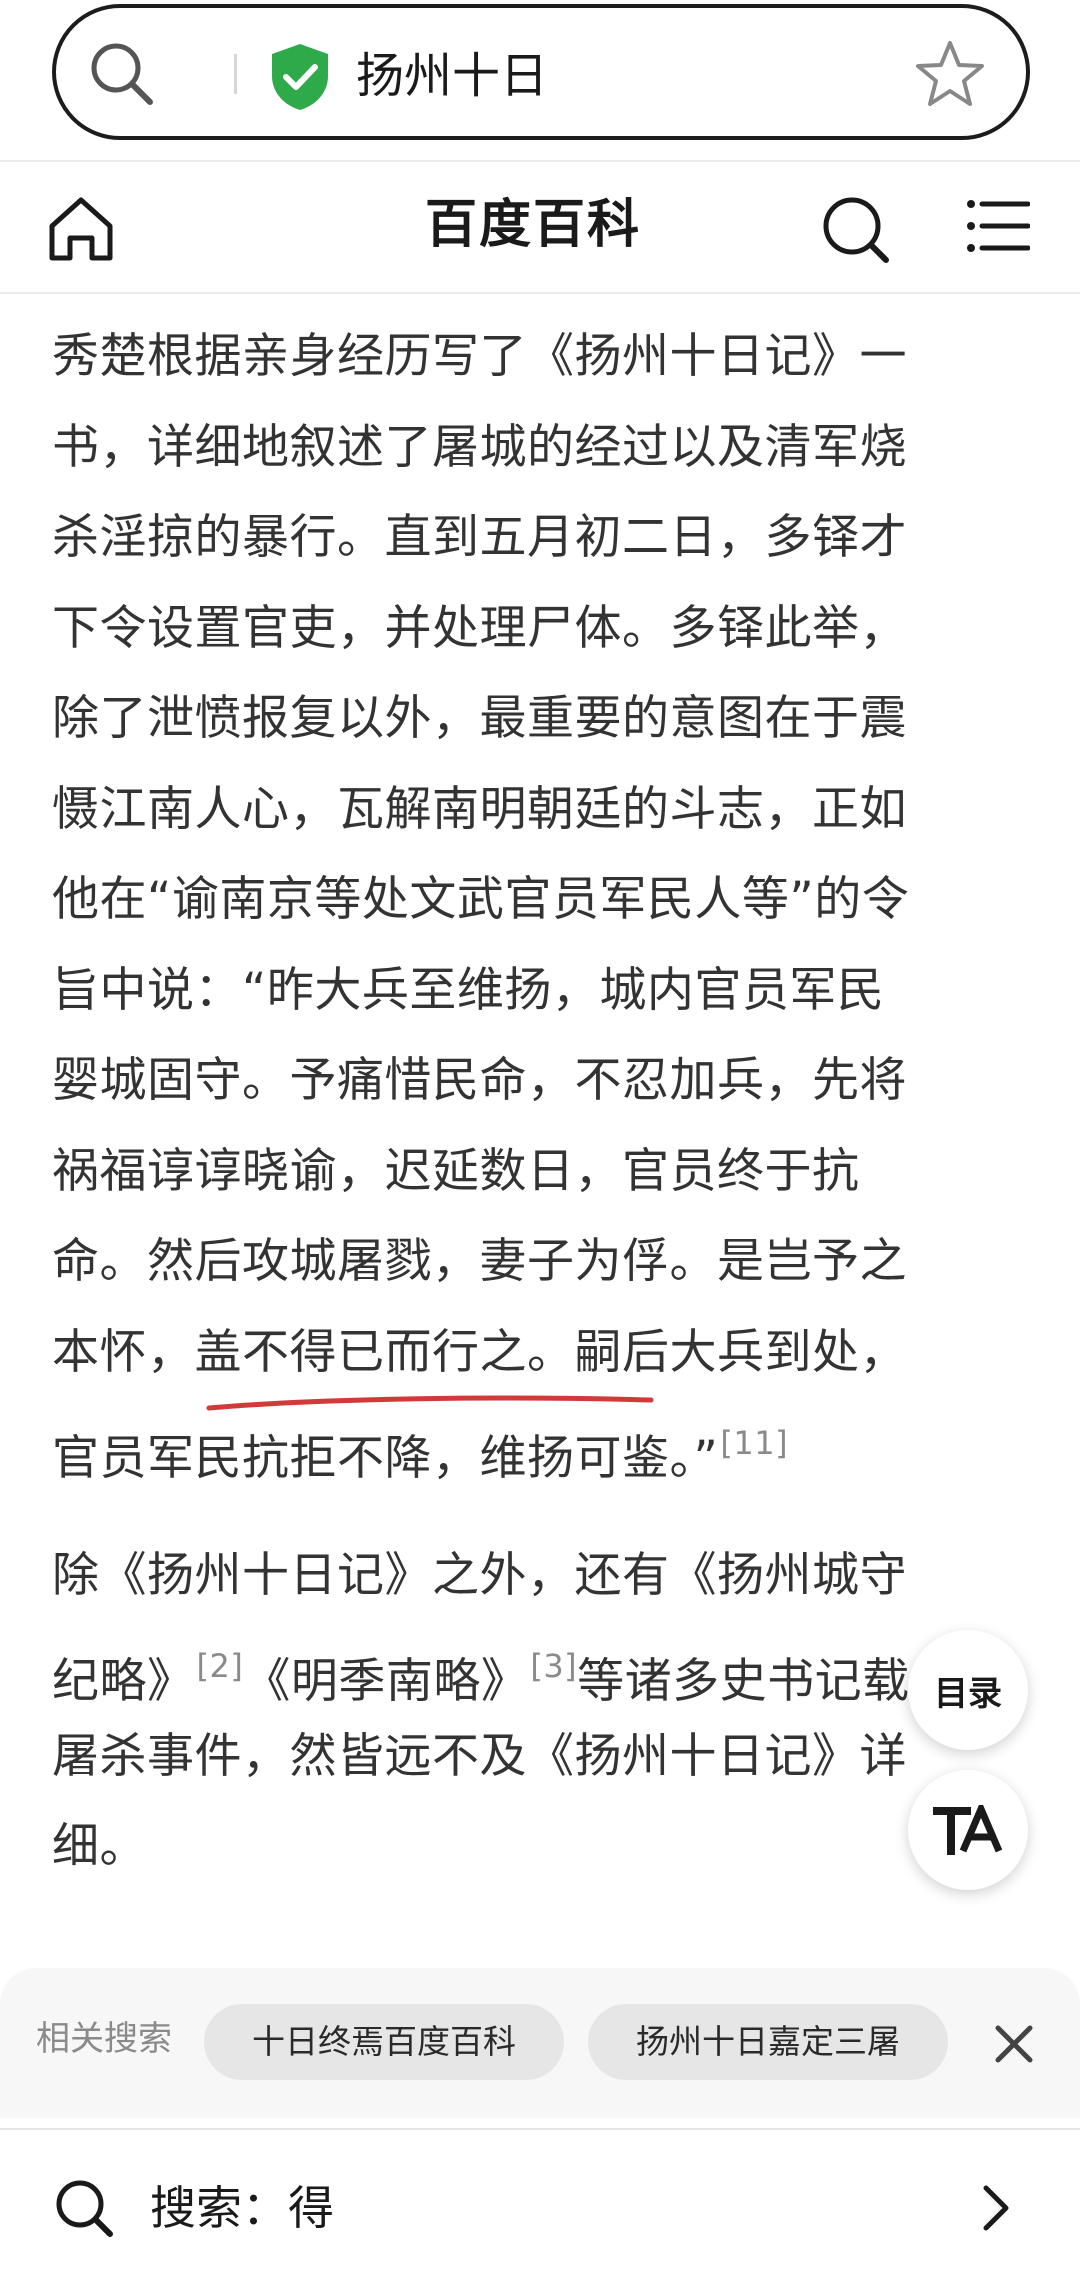  What do you see at coordinates (479, 718) in the screenshot?
I see `article-line: 除了泄愤报复以外，最重要的意图在于震` at bounding box center [479, 718].